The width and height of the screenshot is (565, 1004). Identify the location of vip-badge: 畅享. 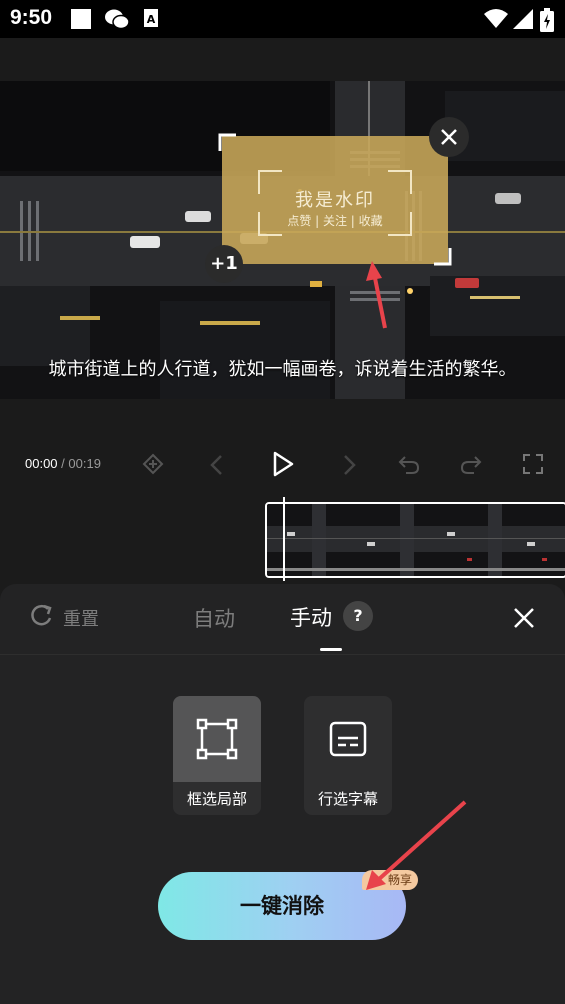
(390, 880).